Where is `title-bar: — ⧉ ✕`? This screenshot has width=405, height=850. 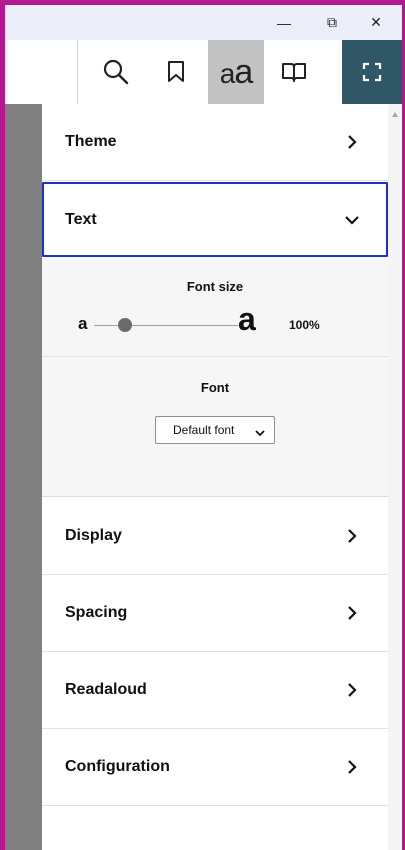 title-bar: — ⧉ ✕ is located at coordinates (203, 22).